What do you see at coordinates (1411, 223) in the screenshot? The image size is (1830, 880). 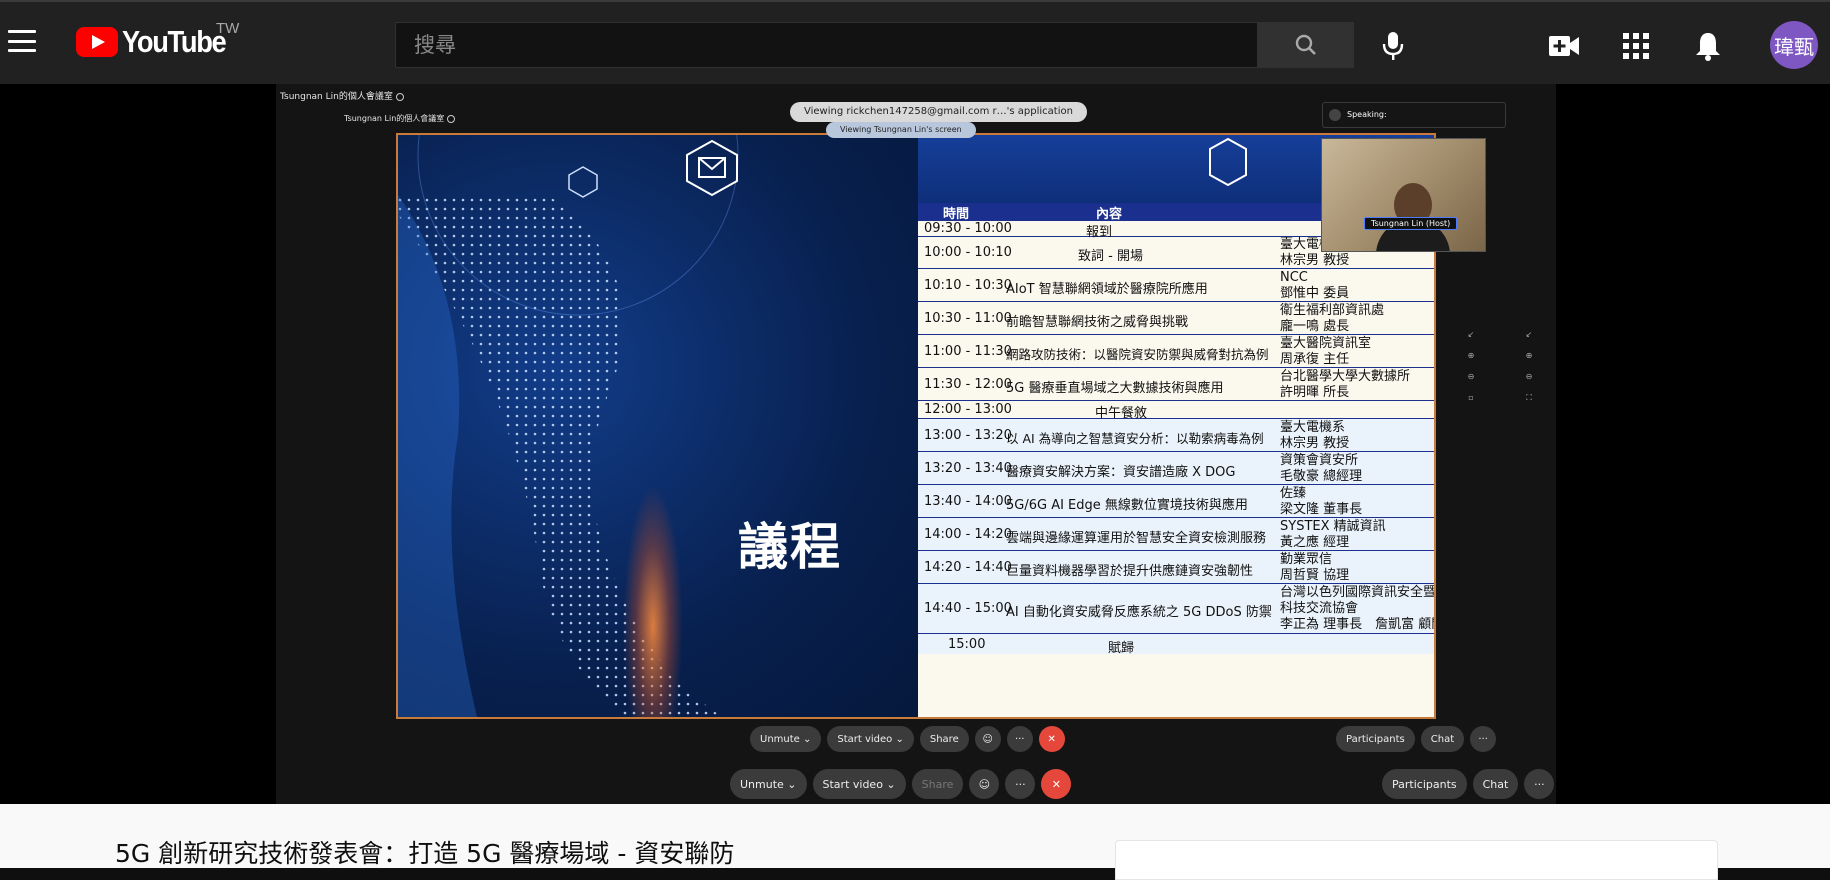 I see `host-name-tag: Tsungnan Lin (Host)` at bounding box center [1411, 223].